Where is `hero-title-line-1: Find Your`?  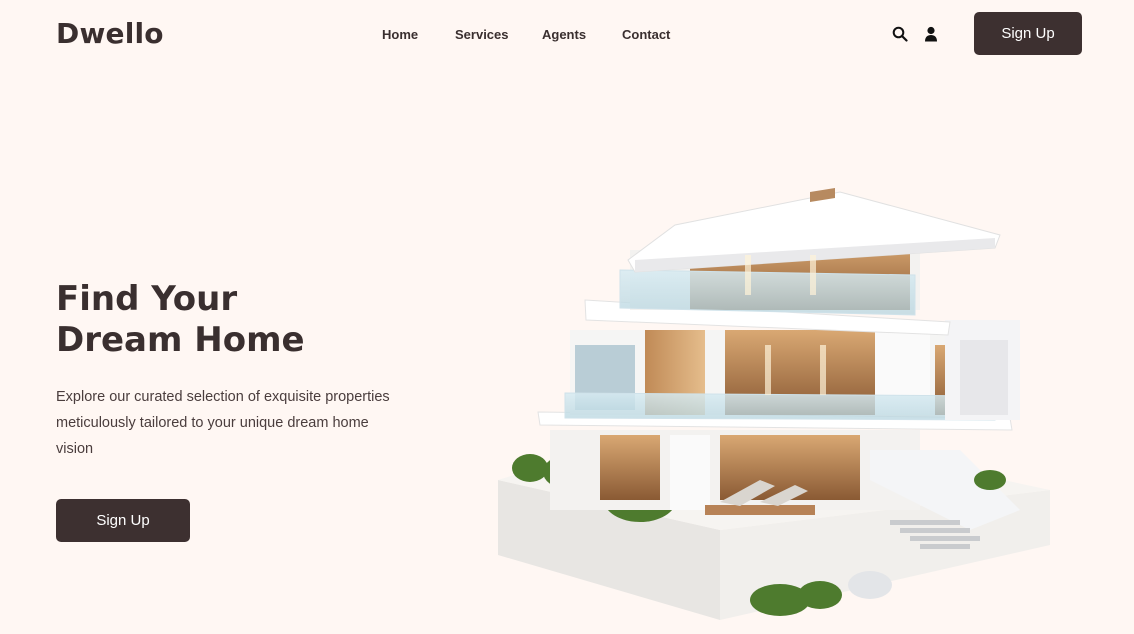
hero-title-line-1: Find Your is located at coordinates (147, 299).